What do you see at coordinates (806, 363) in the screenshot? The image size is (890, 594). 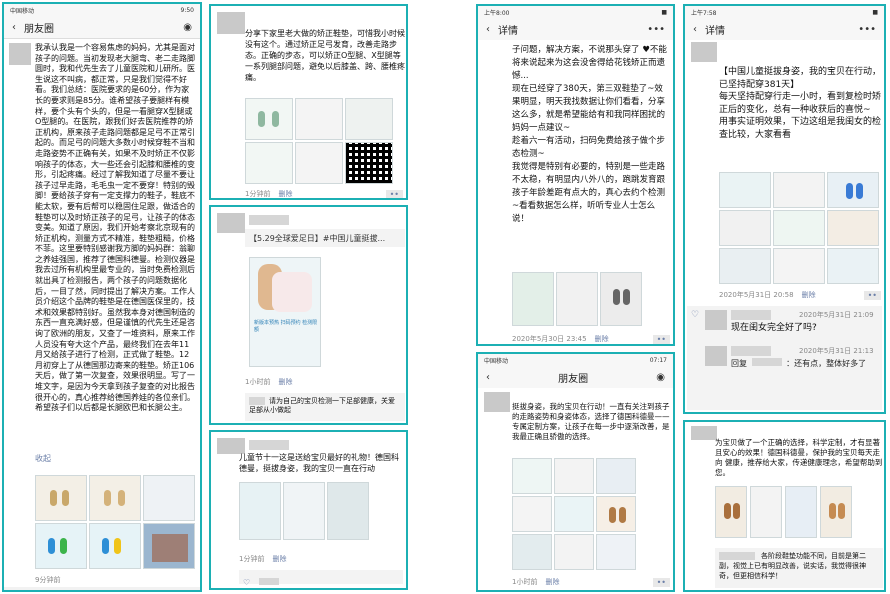 I see `reply-line: 回复 ：还有点，整体好多了` at bounding box center [806, 363].